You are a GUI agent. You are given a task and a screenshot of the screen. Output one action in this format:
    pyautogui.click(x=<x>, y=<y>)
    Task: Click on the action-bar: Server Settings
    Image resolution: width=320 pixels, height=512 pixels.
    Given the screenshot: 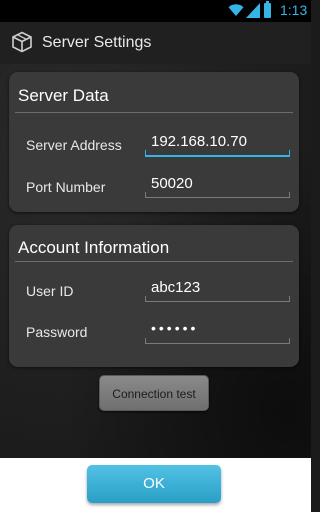 What is the action you would take?
    pyautogui.click(x=155, y=43)
    